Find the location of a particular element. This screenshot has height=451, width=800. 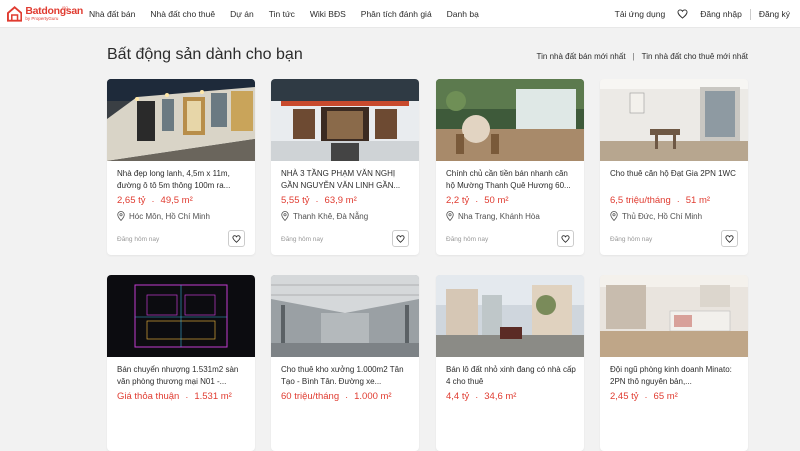

listing-location: Nha Trang, Khánh Hòa is located at coordinates (499, 216).